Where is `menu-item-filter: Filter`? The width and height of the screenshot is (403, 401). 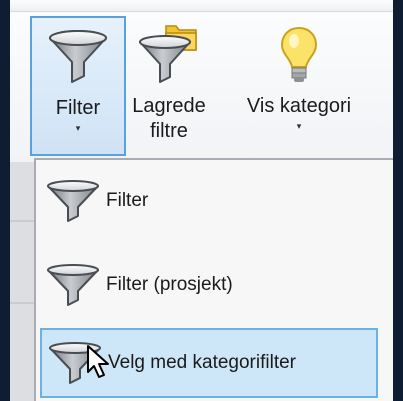 menu-item-filter: Filter is located at coordinates (209, 201).